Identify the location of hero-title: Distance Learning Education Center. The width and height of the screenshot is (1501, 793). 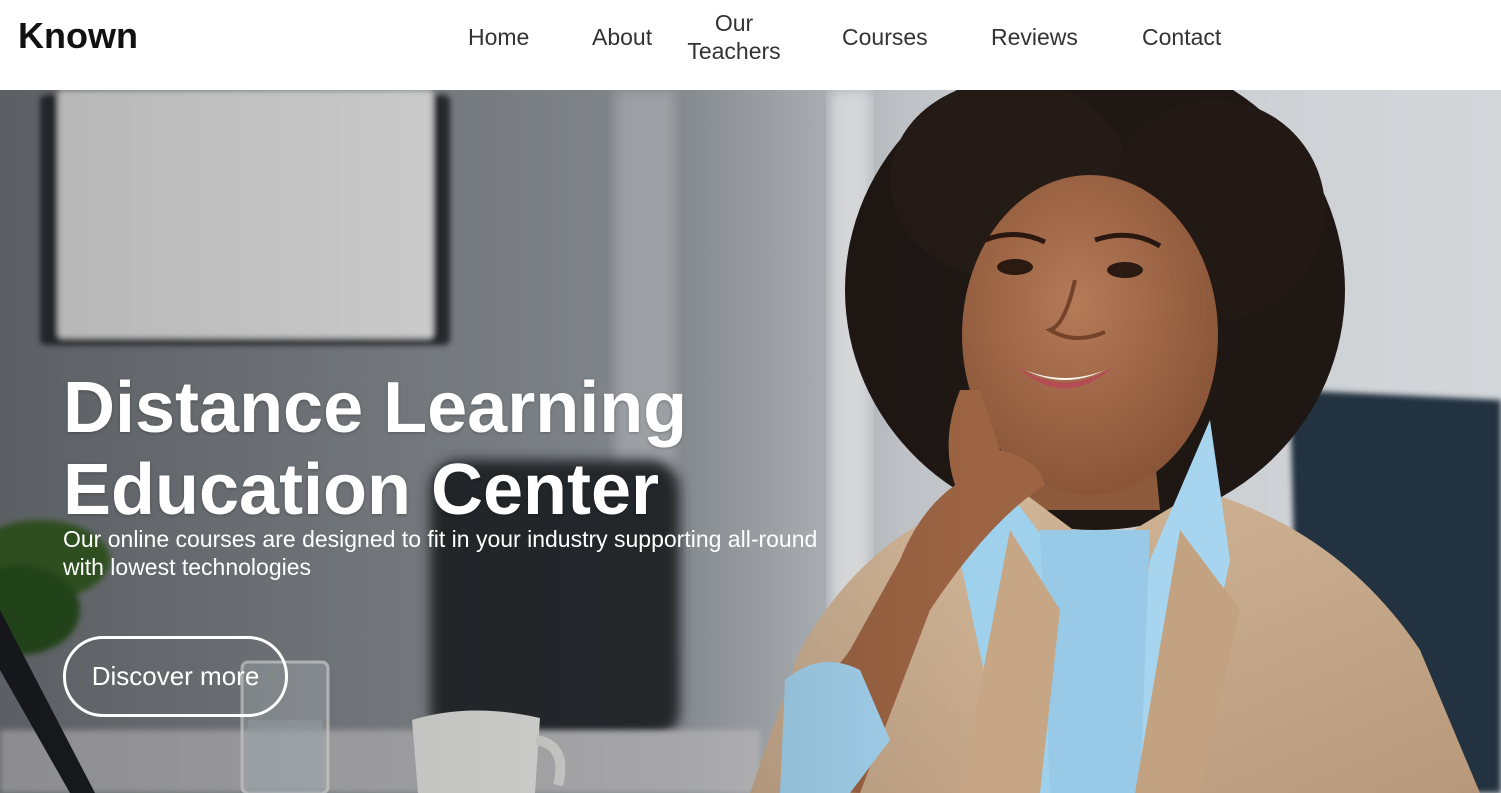
(443, 449).